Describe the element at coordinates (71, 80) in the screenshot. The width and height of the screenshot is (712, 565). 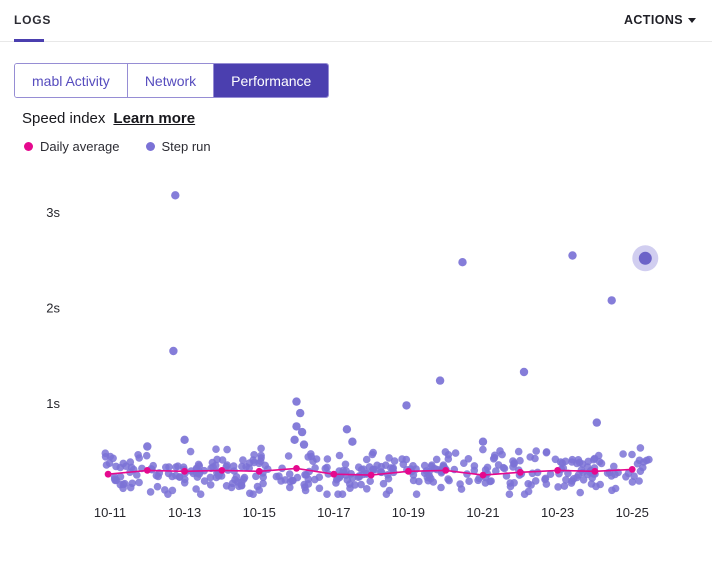
I see `tab-mabl-activity: mabl Activity` at that location.